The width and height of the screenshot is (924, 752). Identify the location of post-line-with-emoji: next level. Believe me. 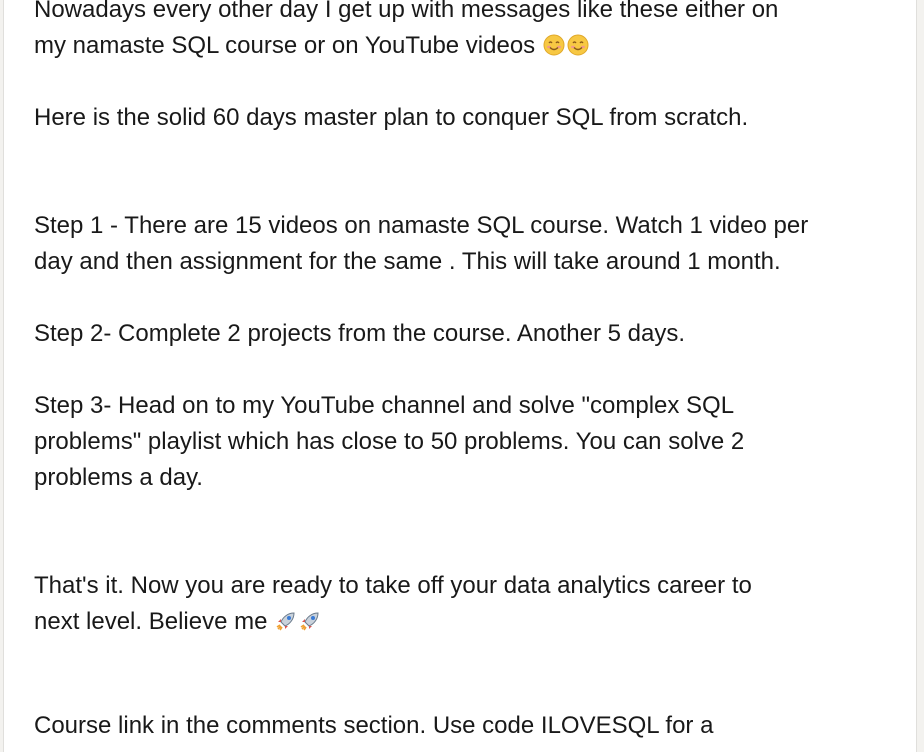
(459, 622).